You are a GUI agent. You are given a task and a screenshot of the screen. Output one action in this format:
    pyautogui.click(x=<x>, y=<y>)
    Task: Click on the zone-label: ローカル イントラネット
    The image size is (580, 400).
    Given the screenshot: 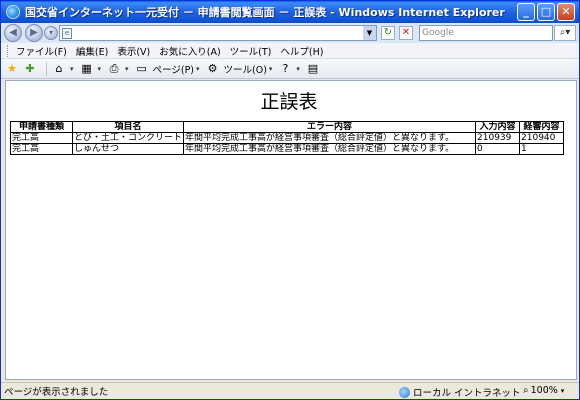 What is the action you would take?
    pyautogui.click(x=467, y=393)
    